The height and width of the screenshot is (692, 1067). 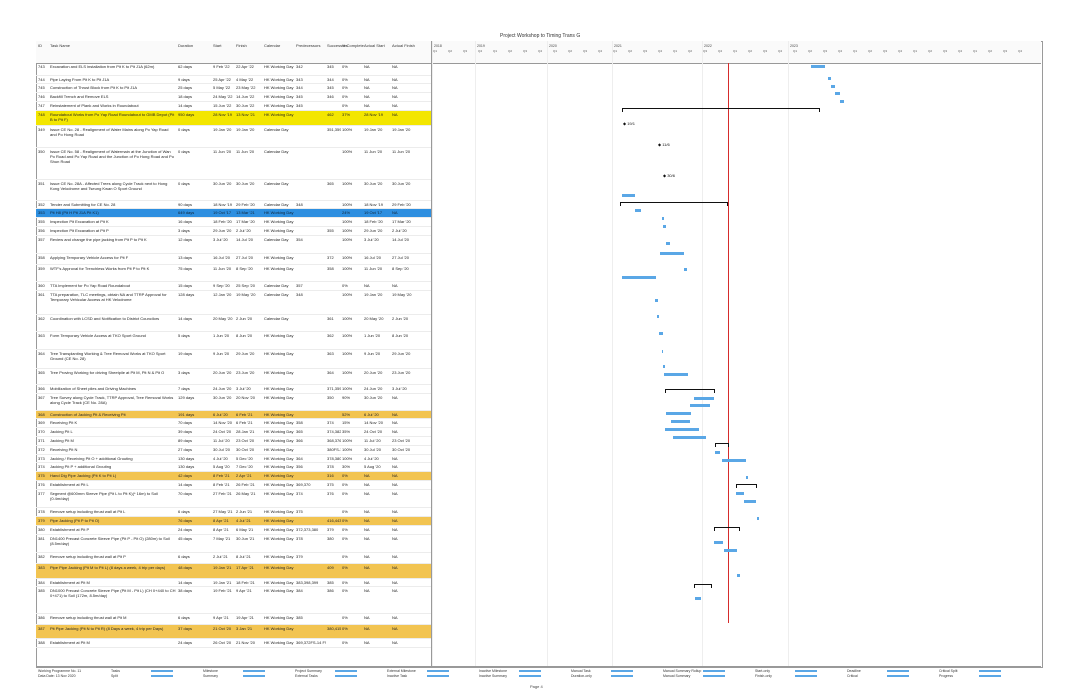 What do you see at coordinates (353, 45) in the screenshot?
I see `column-header: % Complete` at bounding box center [353, 45].